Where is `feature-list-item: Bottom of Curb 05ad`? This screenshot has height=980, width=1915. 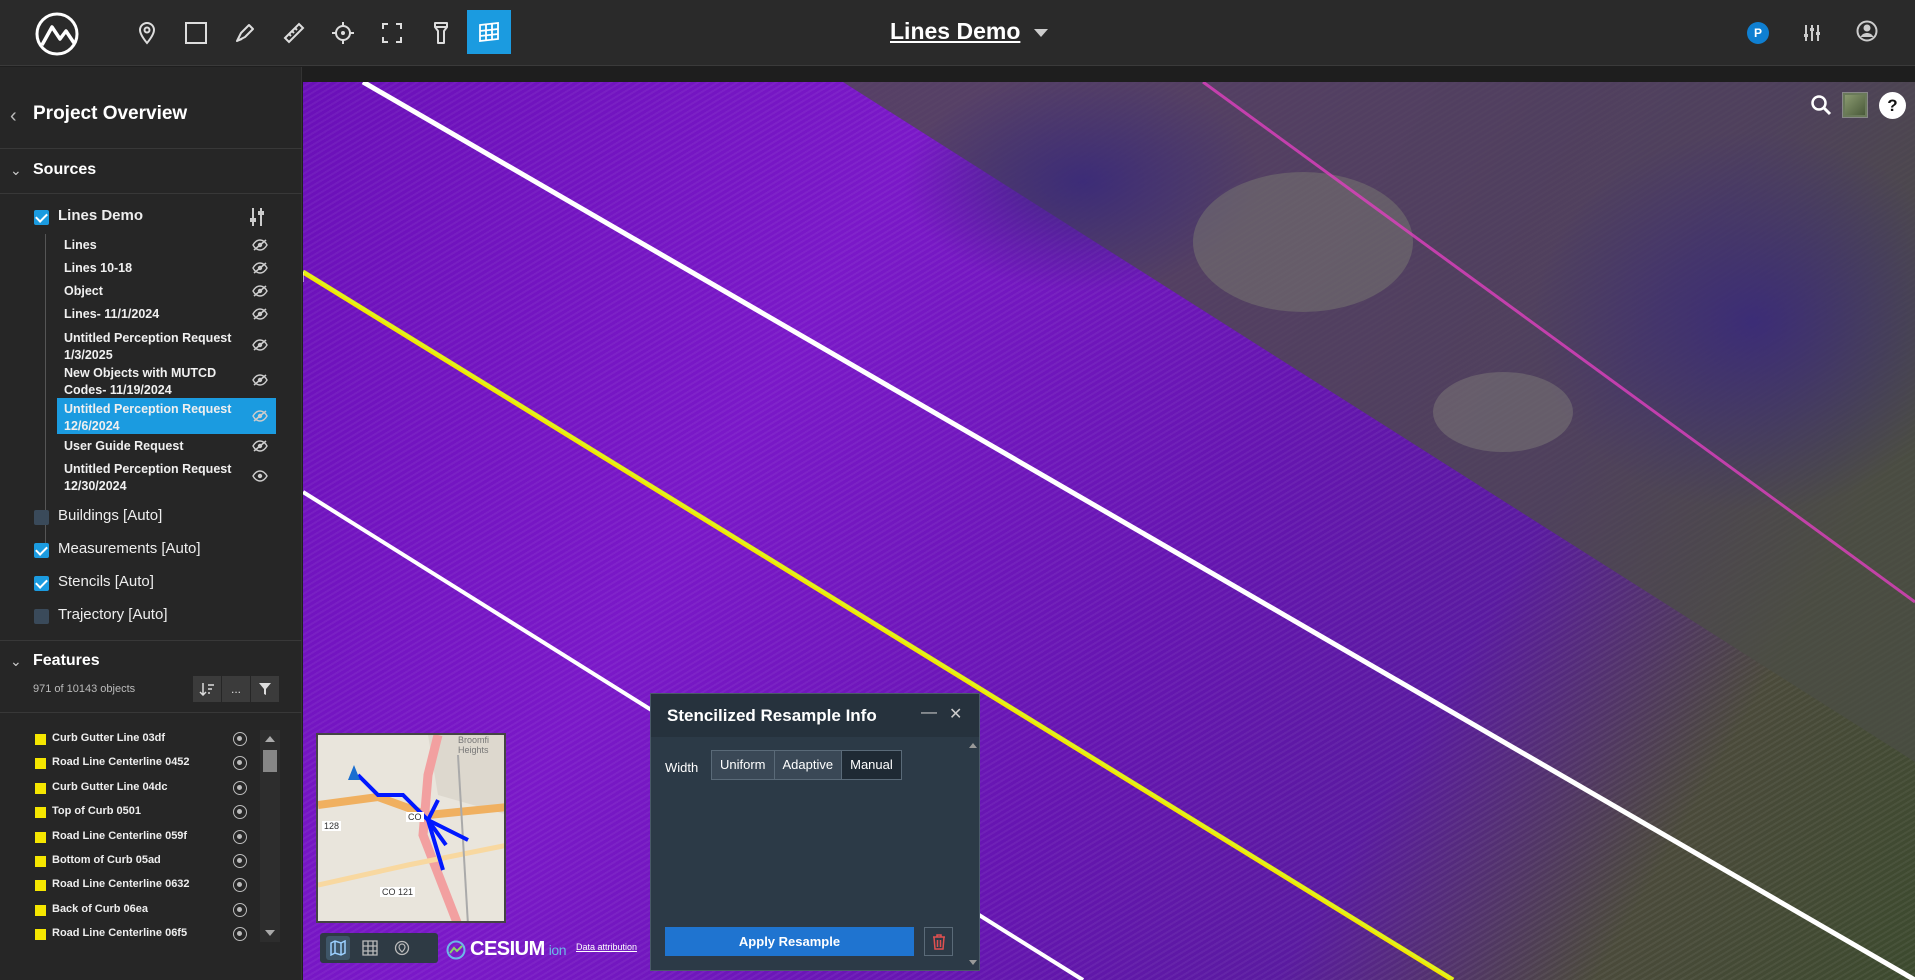
feature-list-item: Bottom of Curb 05ad is located at coordinates (143, 861).